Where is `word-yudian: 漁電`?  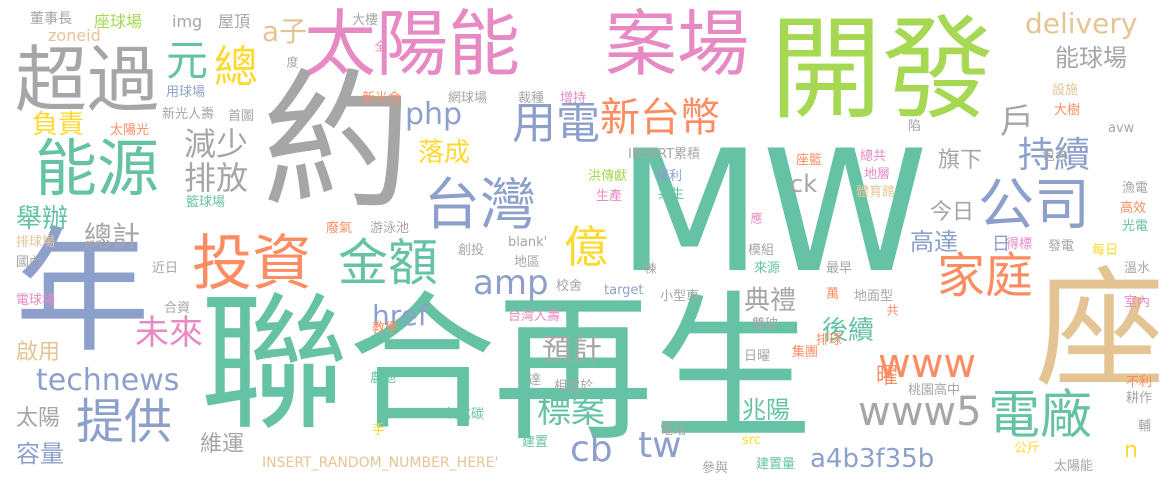 word-yudian: 漁電 is located at coordinates (1135, 188).